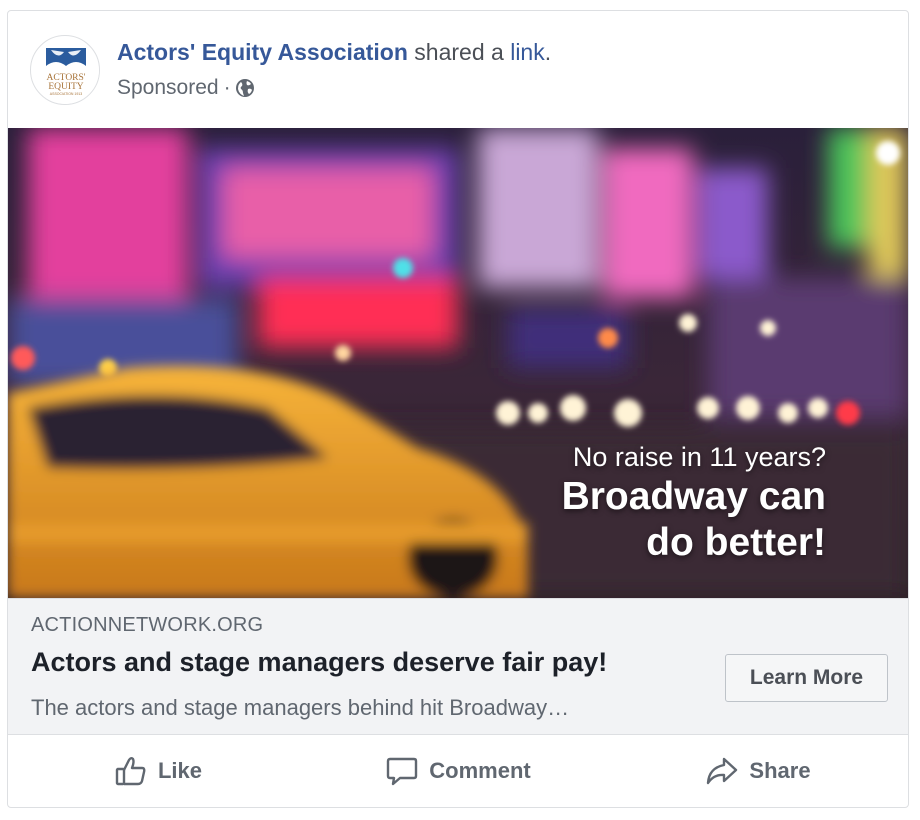  I want to click on overlay-line-2: Broadway can, so click(693, 496).